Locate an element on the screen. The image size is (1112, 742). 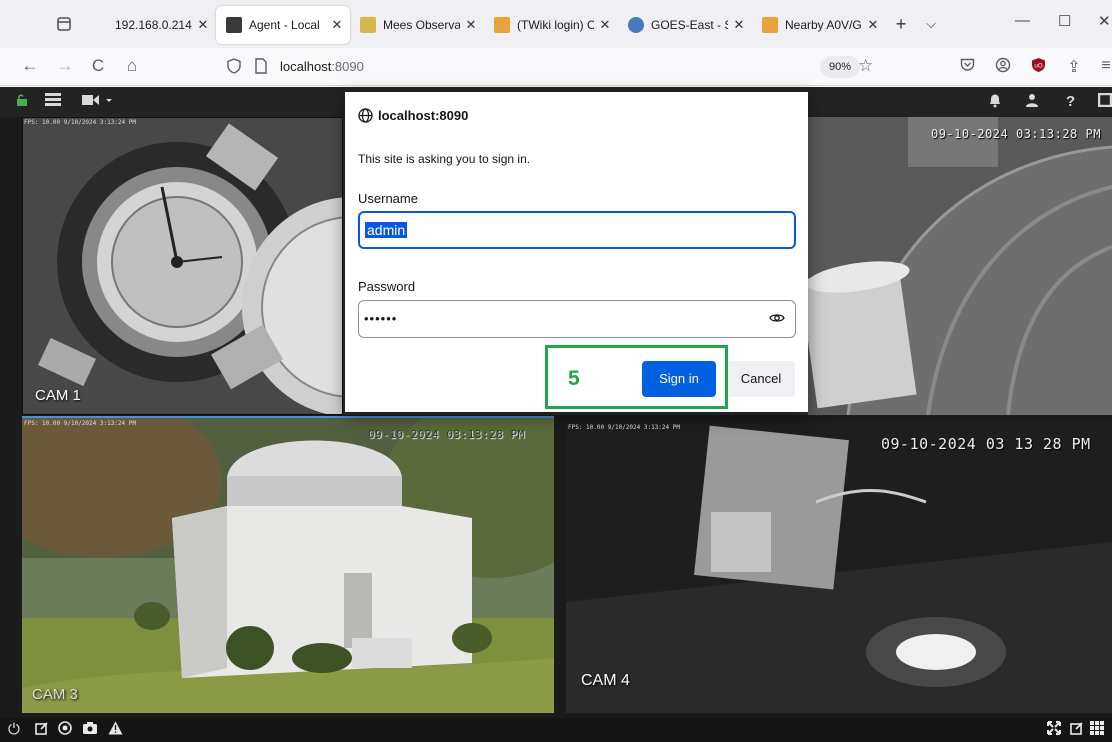
home-icon: ⌂ is located at coordinates (132, 66).